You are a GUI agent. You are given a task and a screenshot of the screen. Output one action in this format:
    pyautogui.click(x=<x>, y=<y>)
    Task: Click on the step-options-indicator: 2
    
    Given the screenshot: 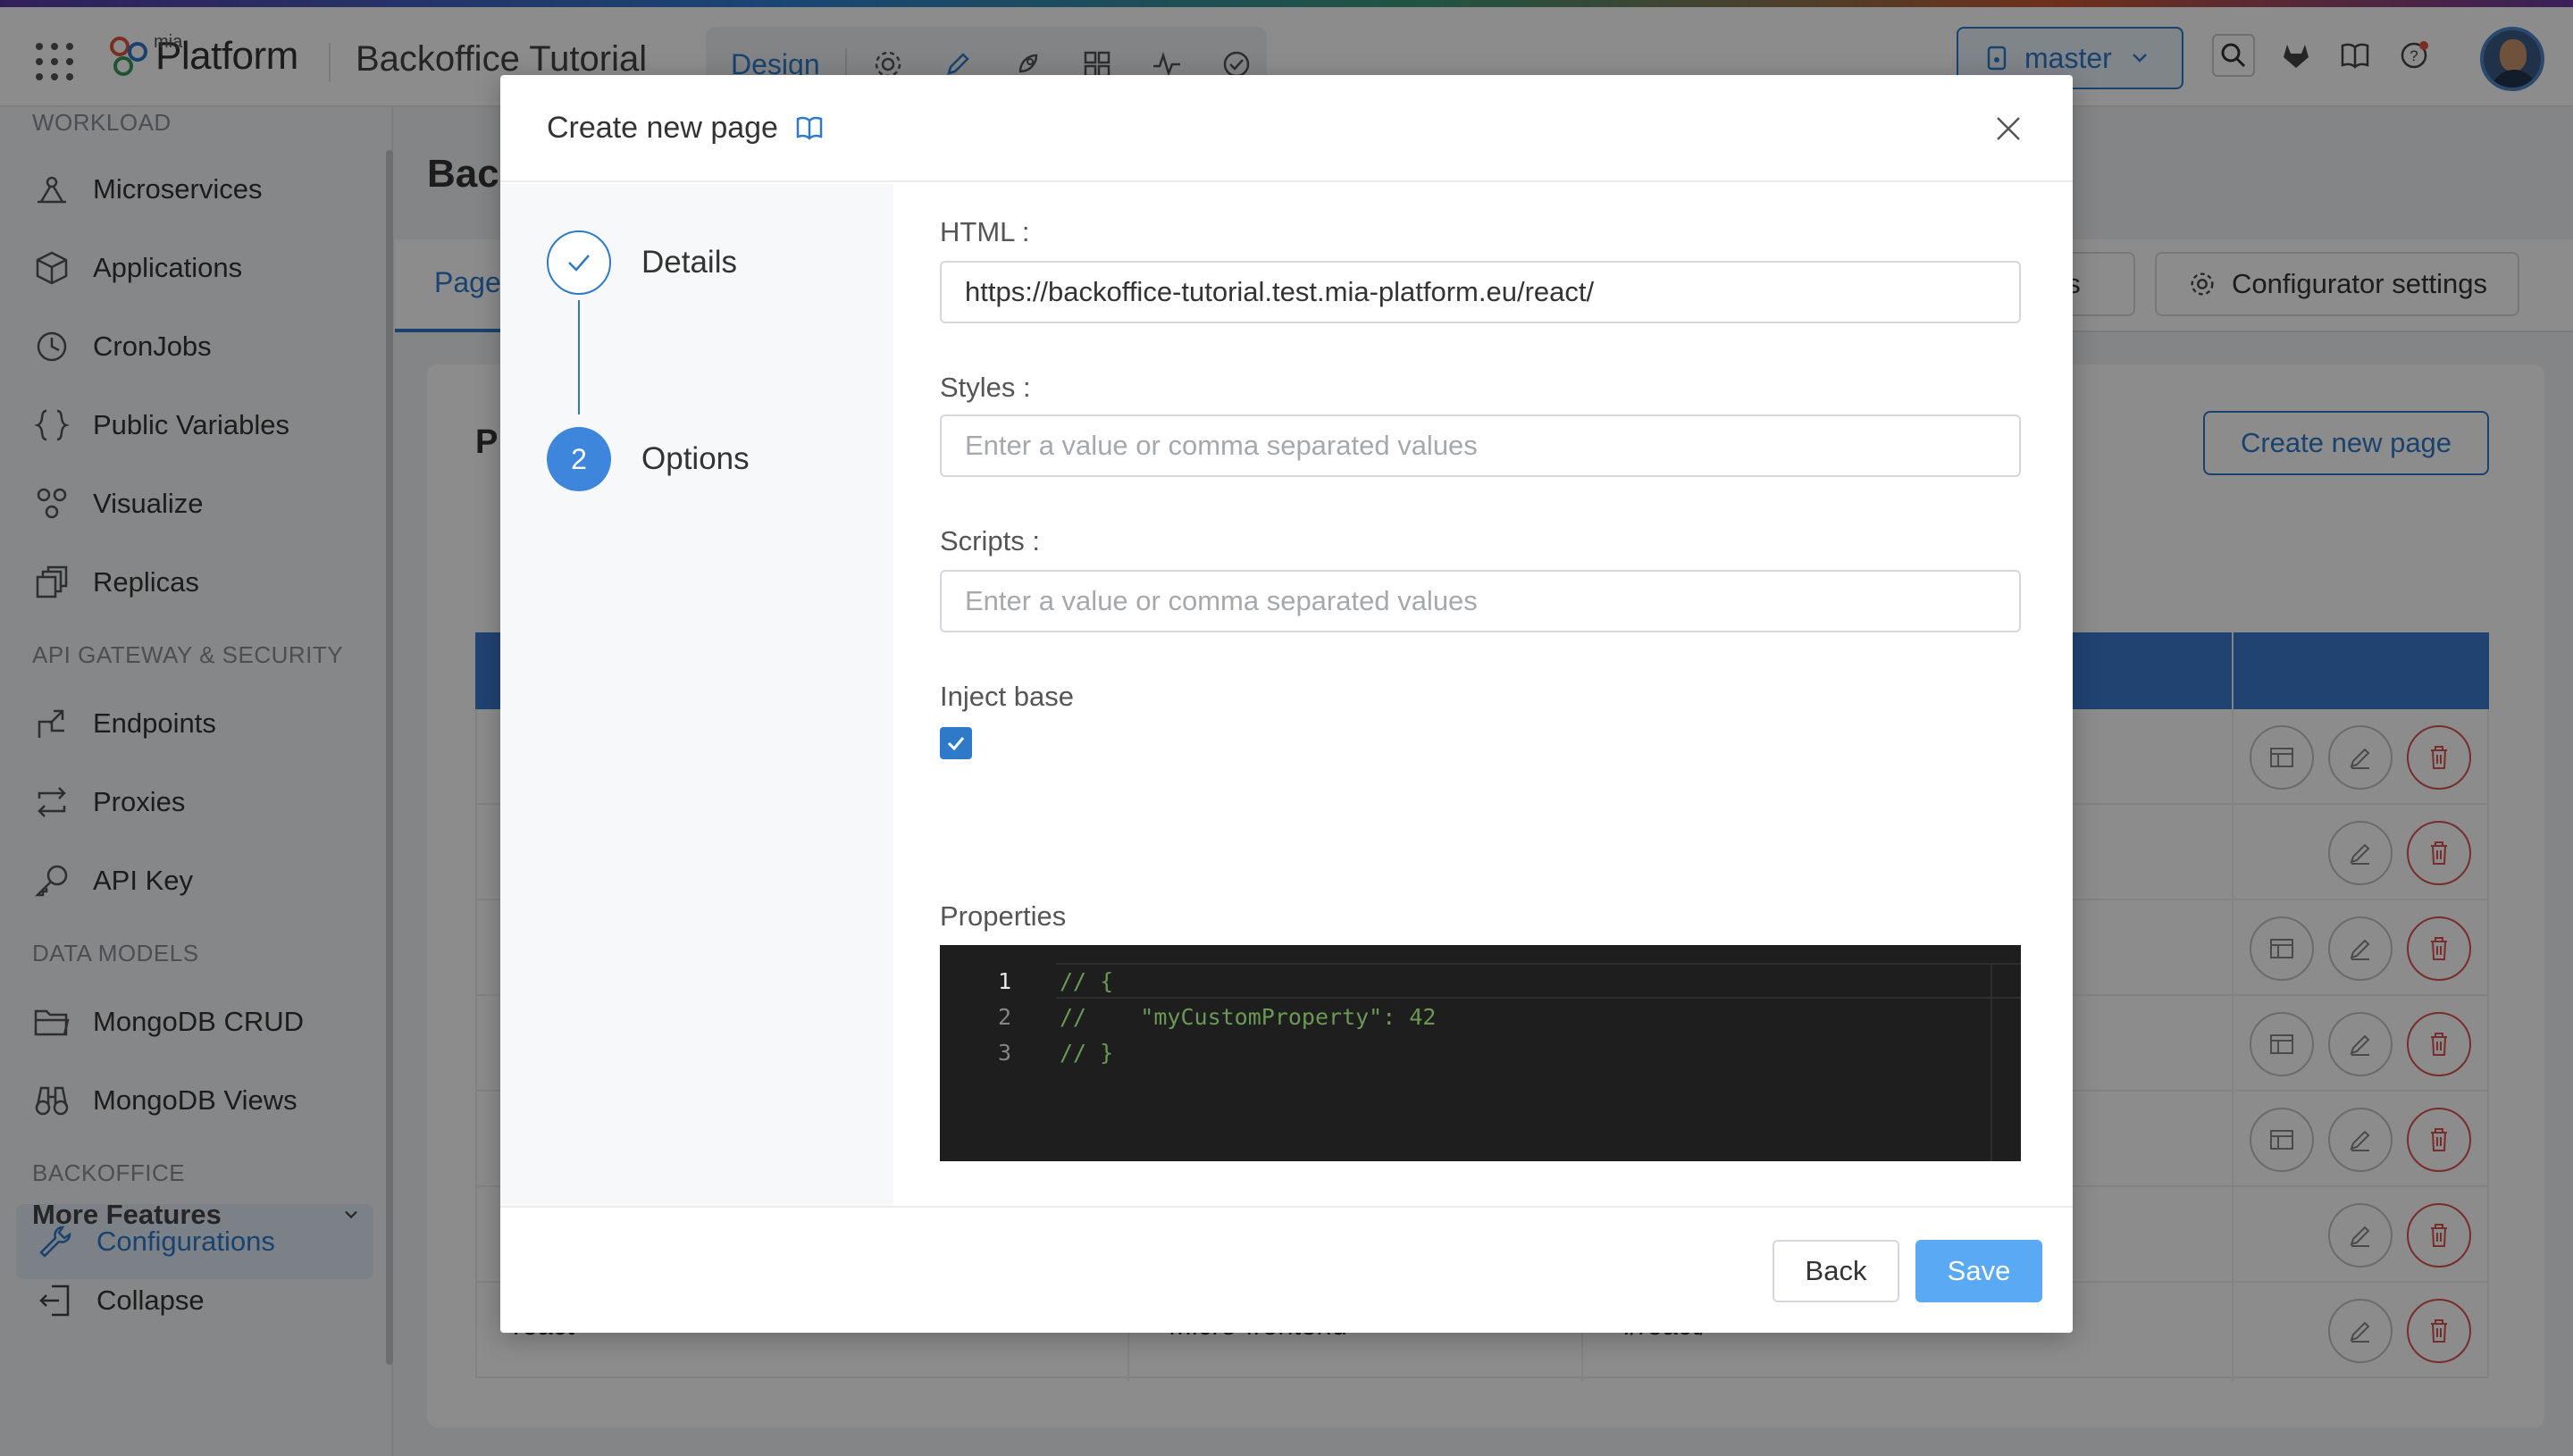 What is the action you would take?
    pyautogui.click(x=579, y=459)
    